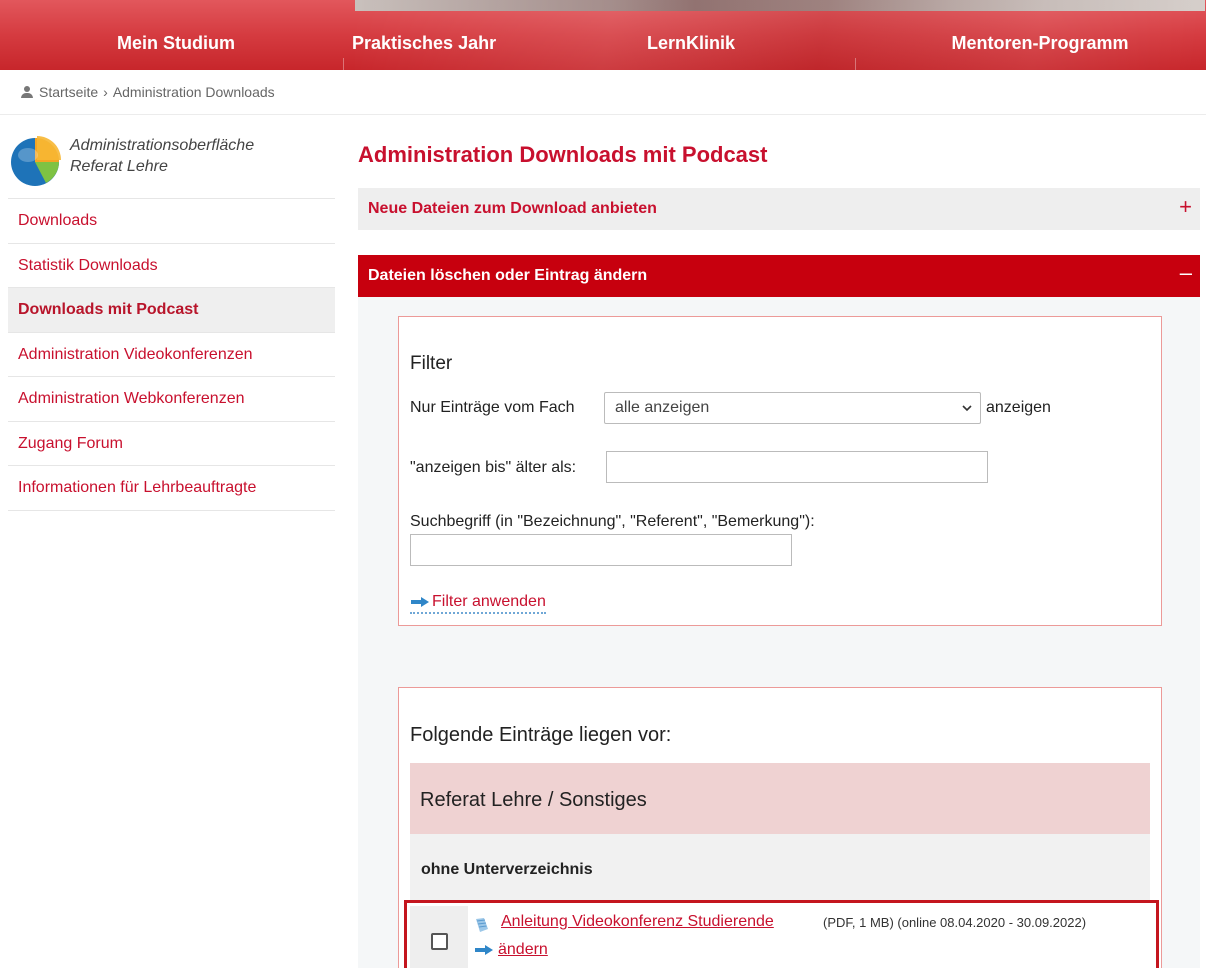 Image resolution: width=1206 pixels, height=968 pixels. Describe the element at coordinates (779, 276) in the screenshot. I see `accordion-manage-files: Dateien löschen oder Eintrag ändern –` at that location.